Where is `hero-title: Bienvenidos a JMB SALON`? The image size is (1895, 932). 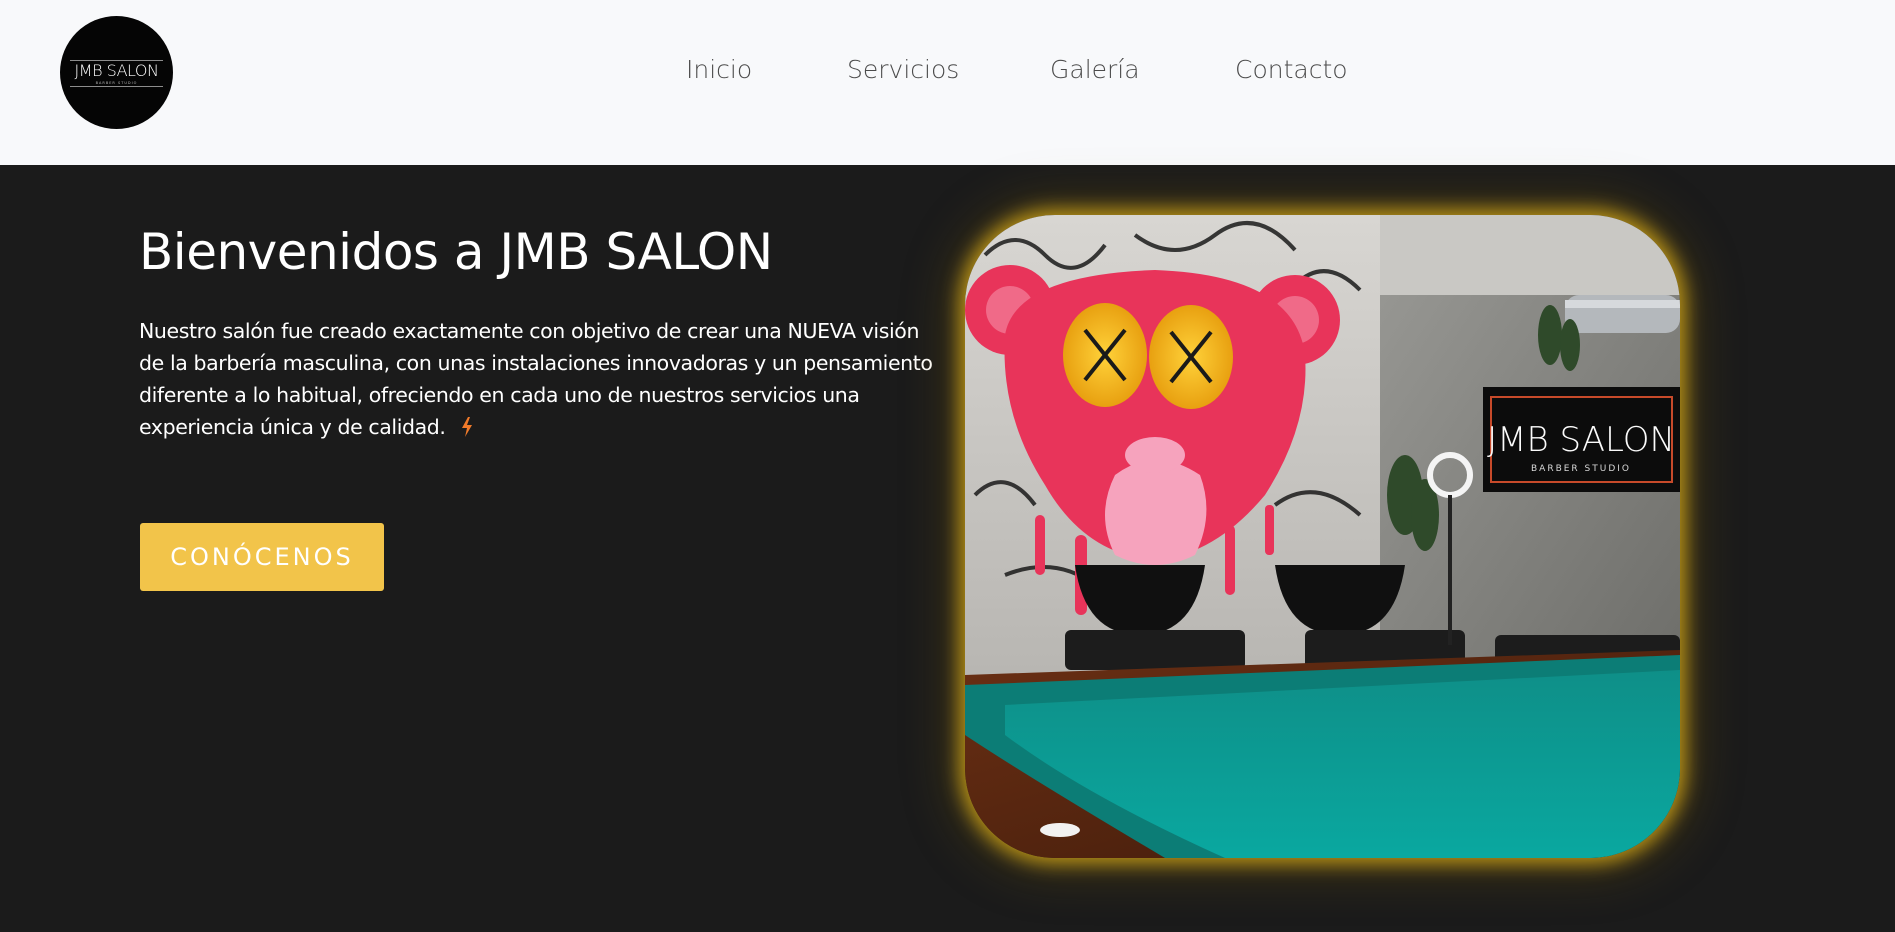 hero-title: Bienvenidos a JMB SALON is located at coordinates (456, 252).